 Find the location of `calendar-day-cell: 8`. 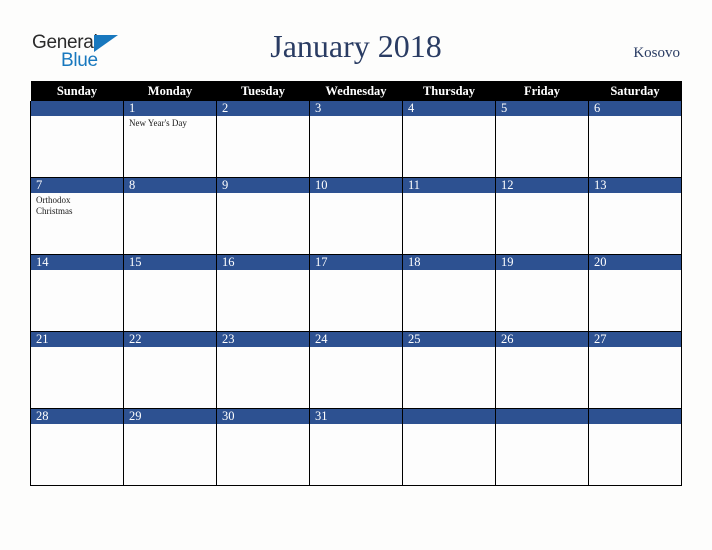

calendar-day-cell: 8 is located at coordinates (170, 216).